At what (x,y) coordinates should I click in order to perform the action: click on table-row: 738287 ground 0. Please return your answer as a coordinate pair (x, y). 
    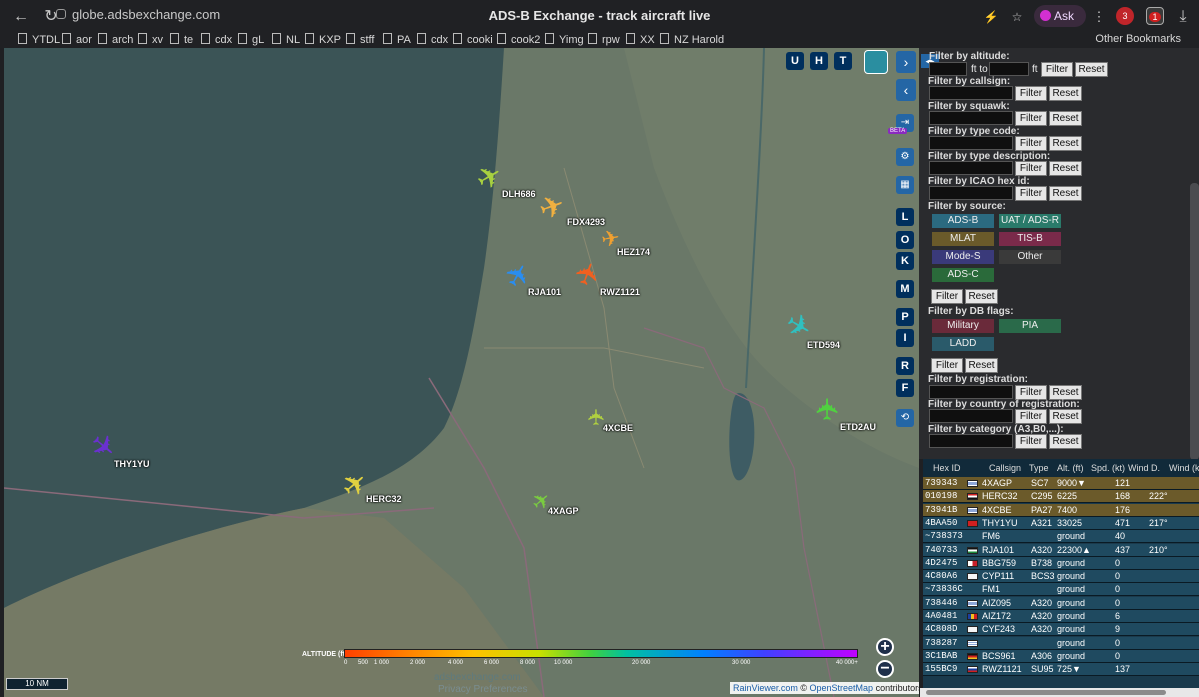
    Looking at the image, I should click on (1061, 643).